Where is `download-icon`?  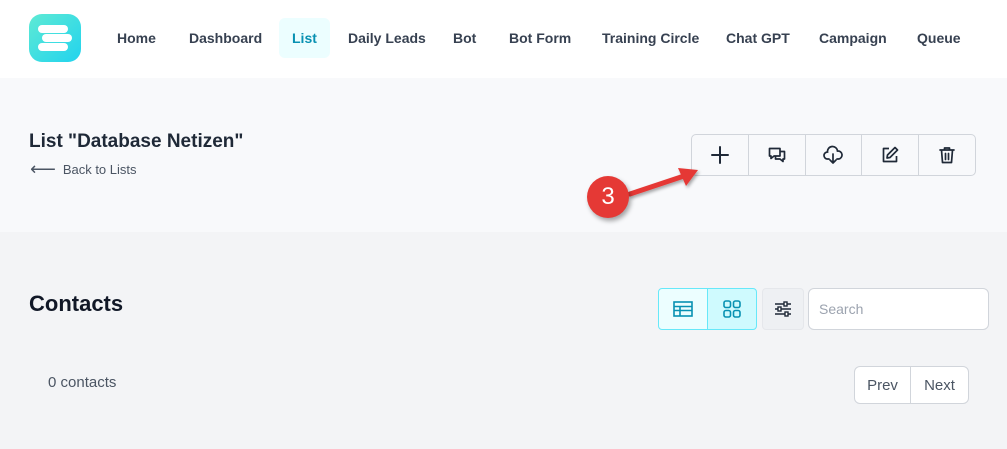
download-icon is located at coordinates (833, 154).